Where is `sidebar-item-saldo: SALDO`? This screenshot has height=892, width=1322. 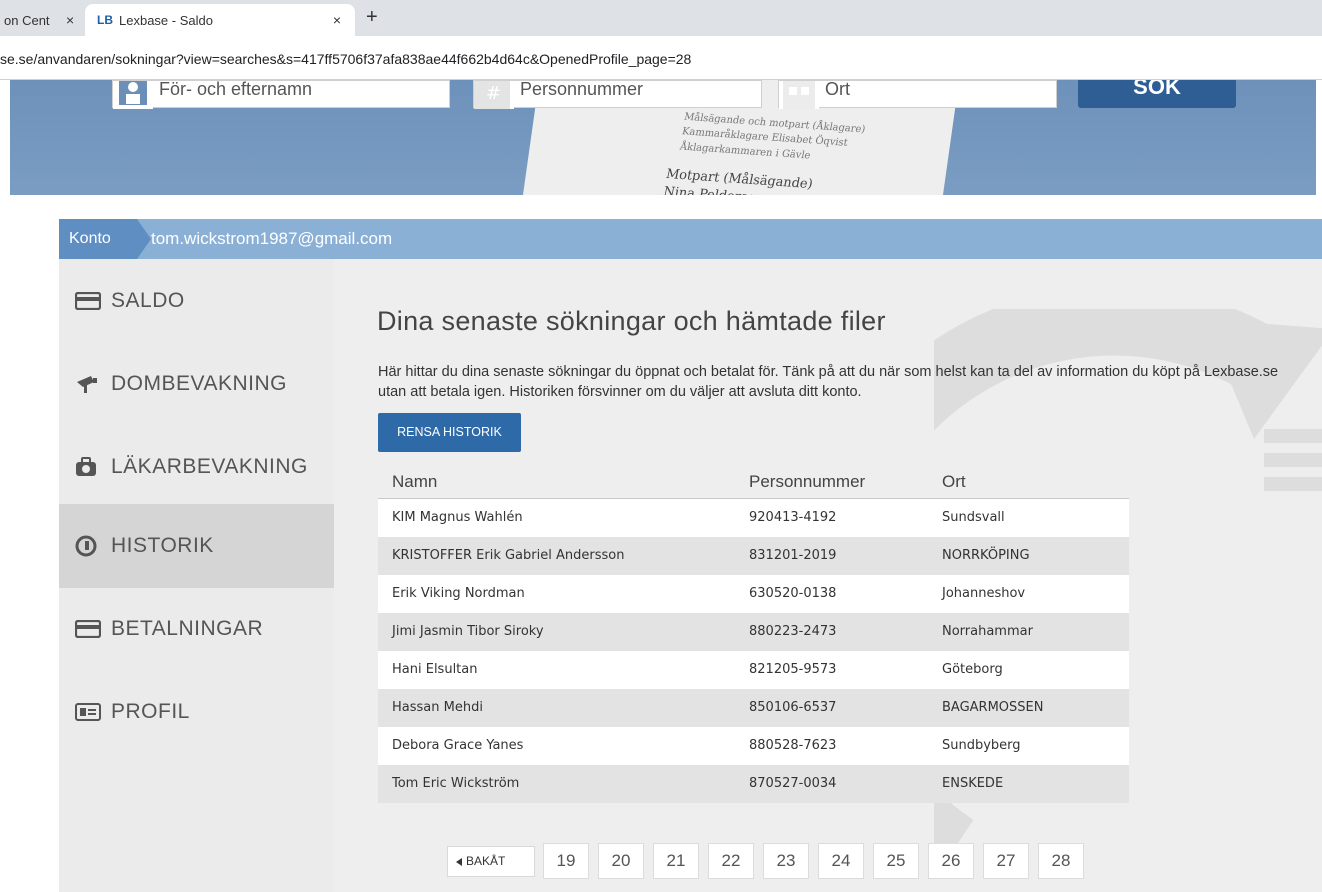
sidebar-item-saldo: SALDO is located at coordinates (196, 301).